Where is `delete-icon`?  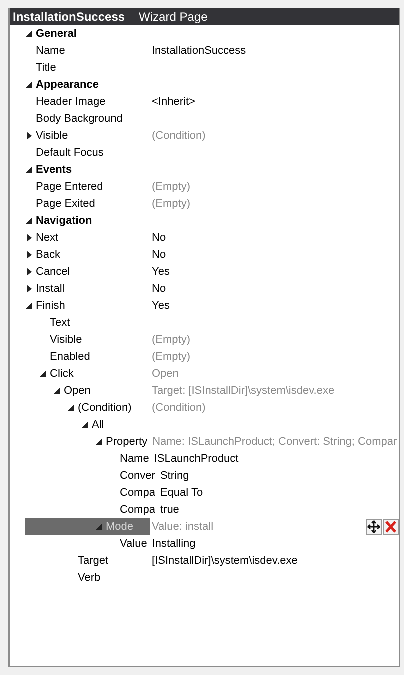
delete-icon is located at coordinates (391, 526).